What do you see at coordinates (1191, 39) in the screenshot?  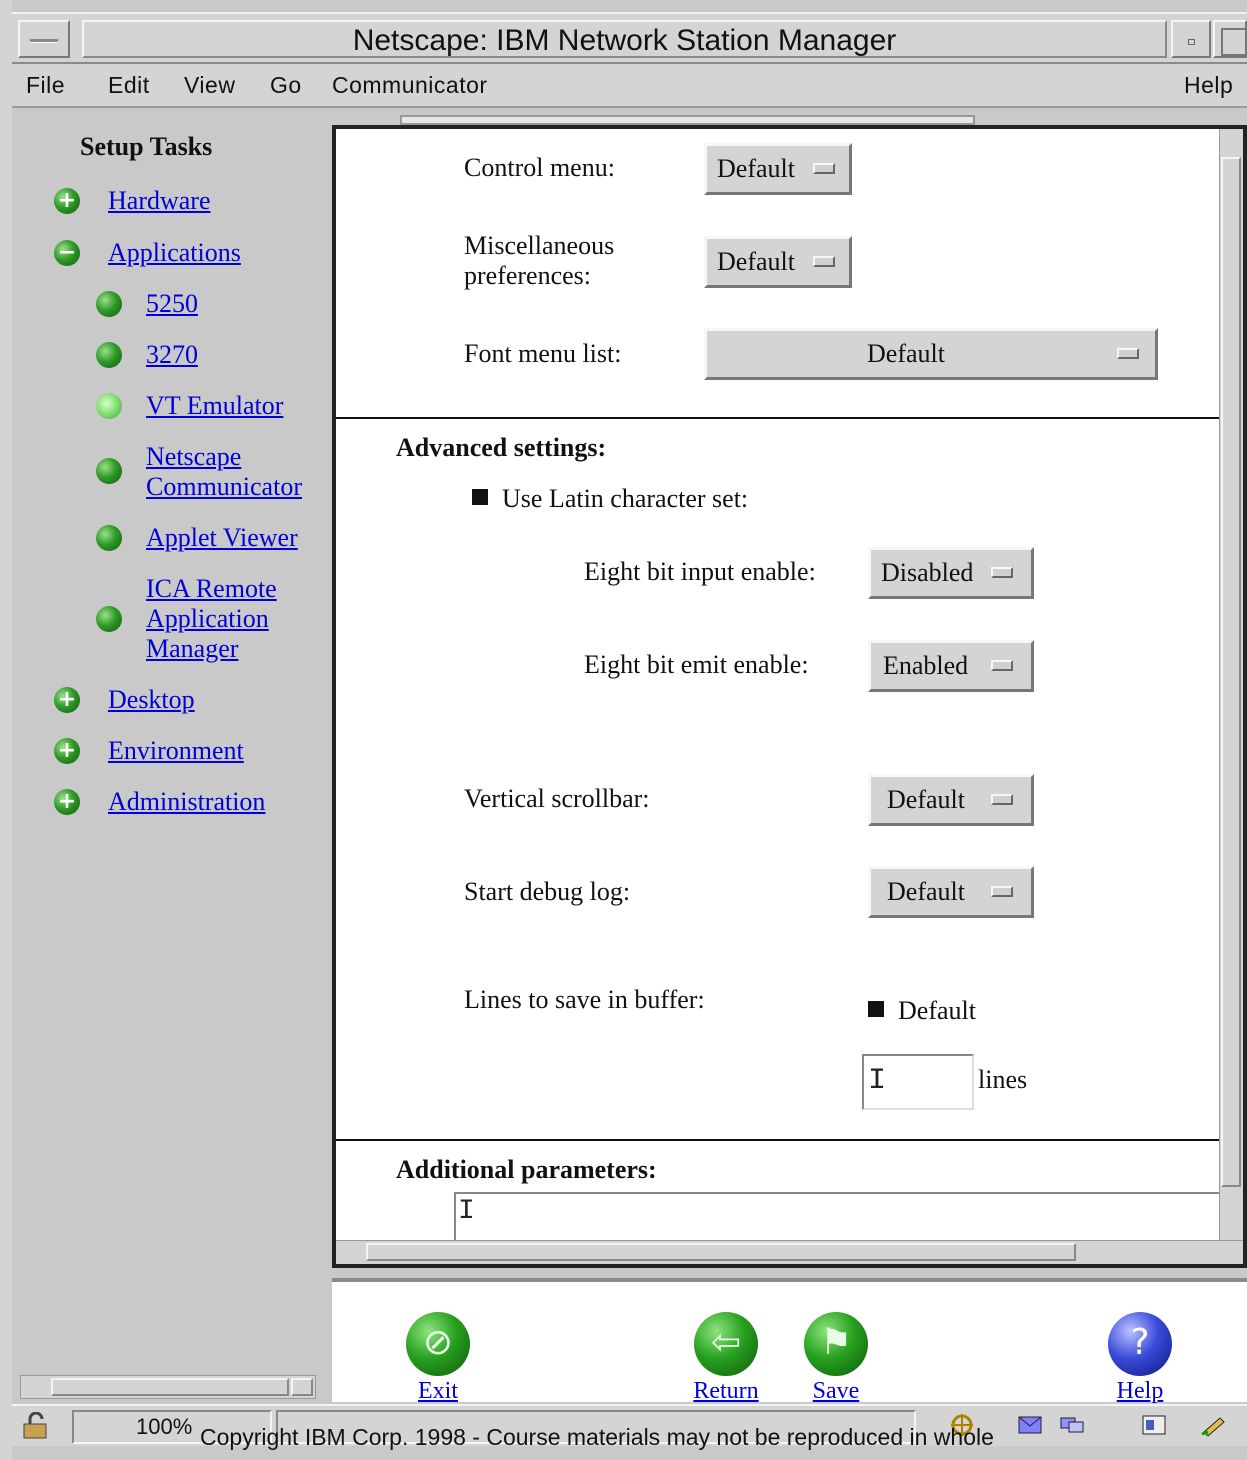 I see `minimize-button` at bounding box center [1191, 39].